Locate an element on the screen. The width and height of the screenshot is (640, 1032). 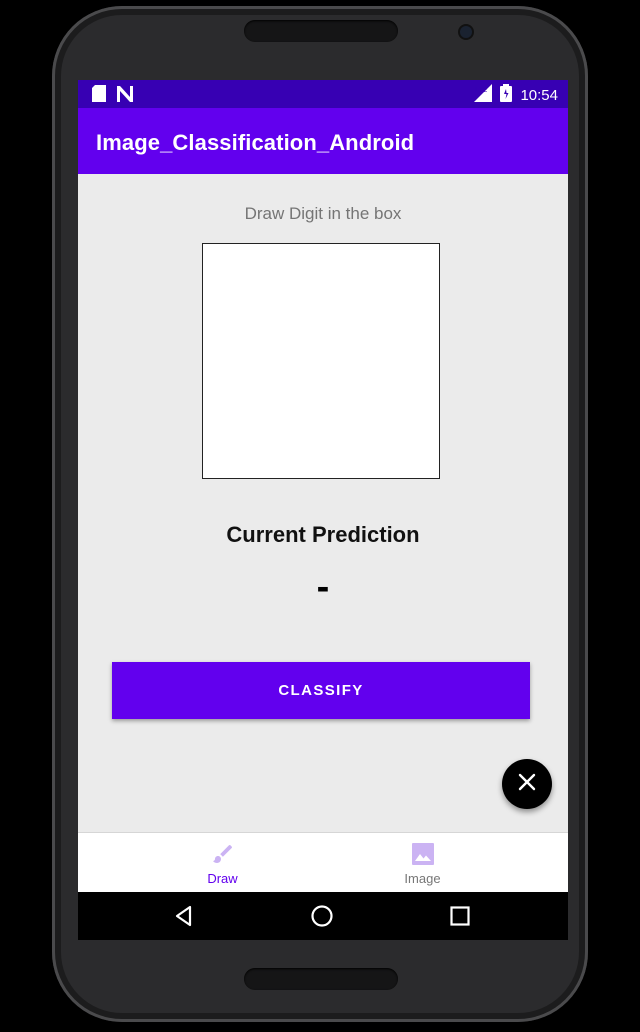
top-speaker is located at coordinates (321, 31).